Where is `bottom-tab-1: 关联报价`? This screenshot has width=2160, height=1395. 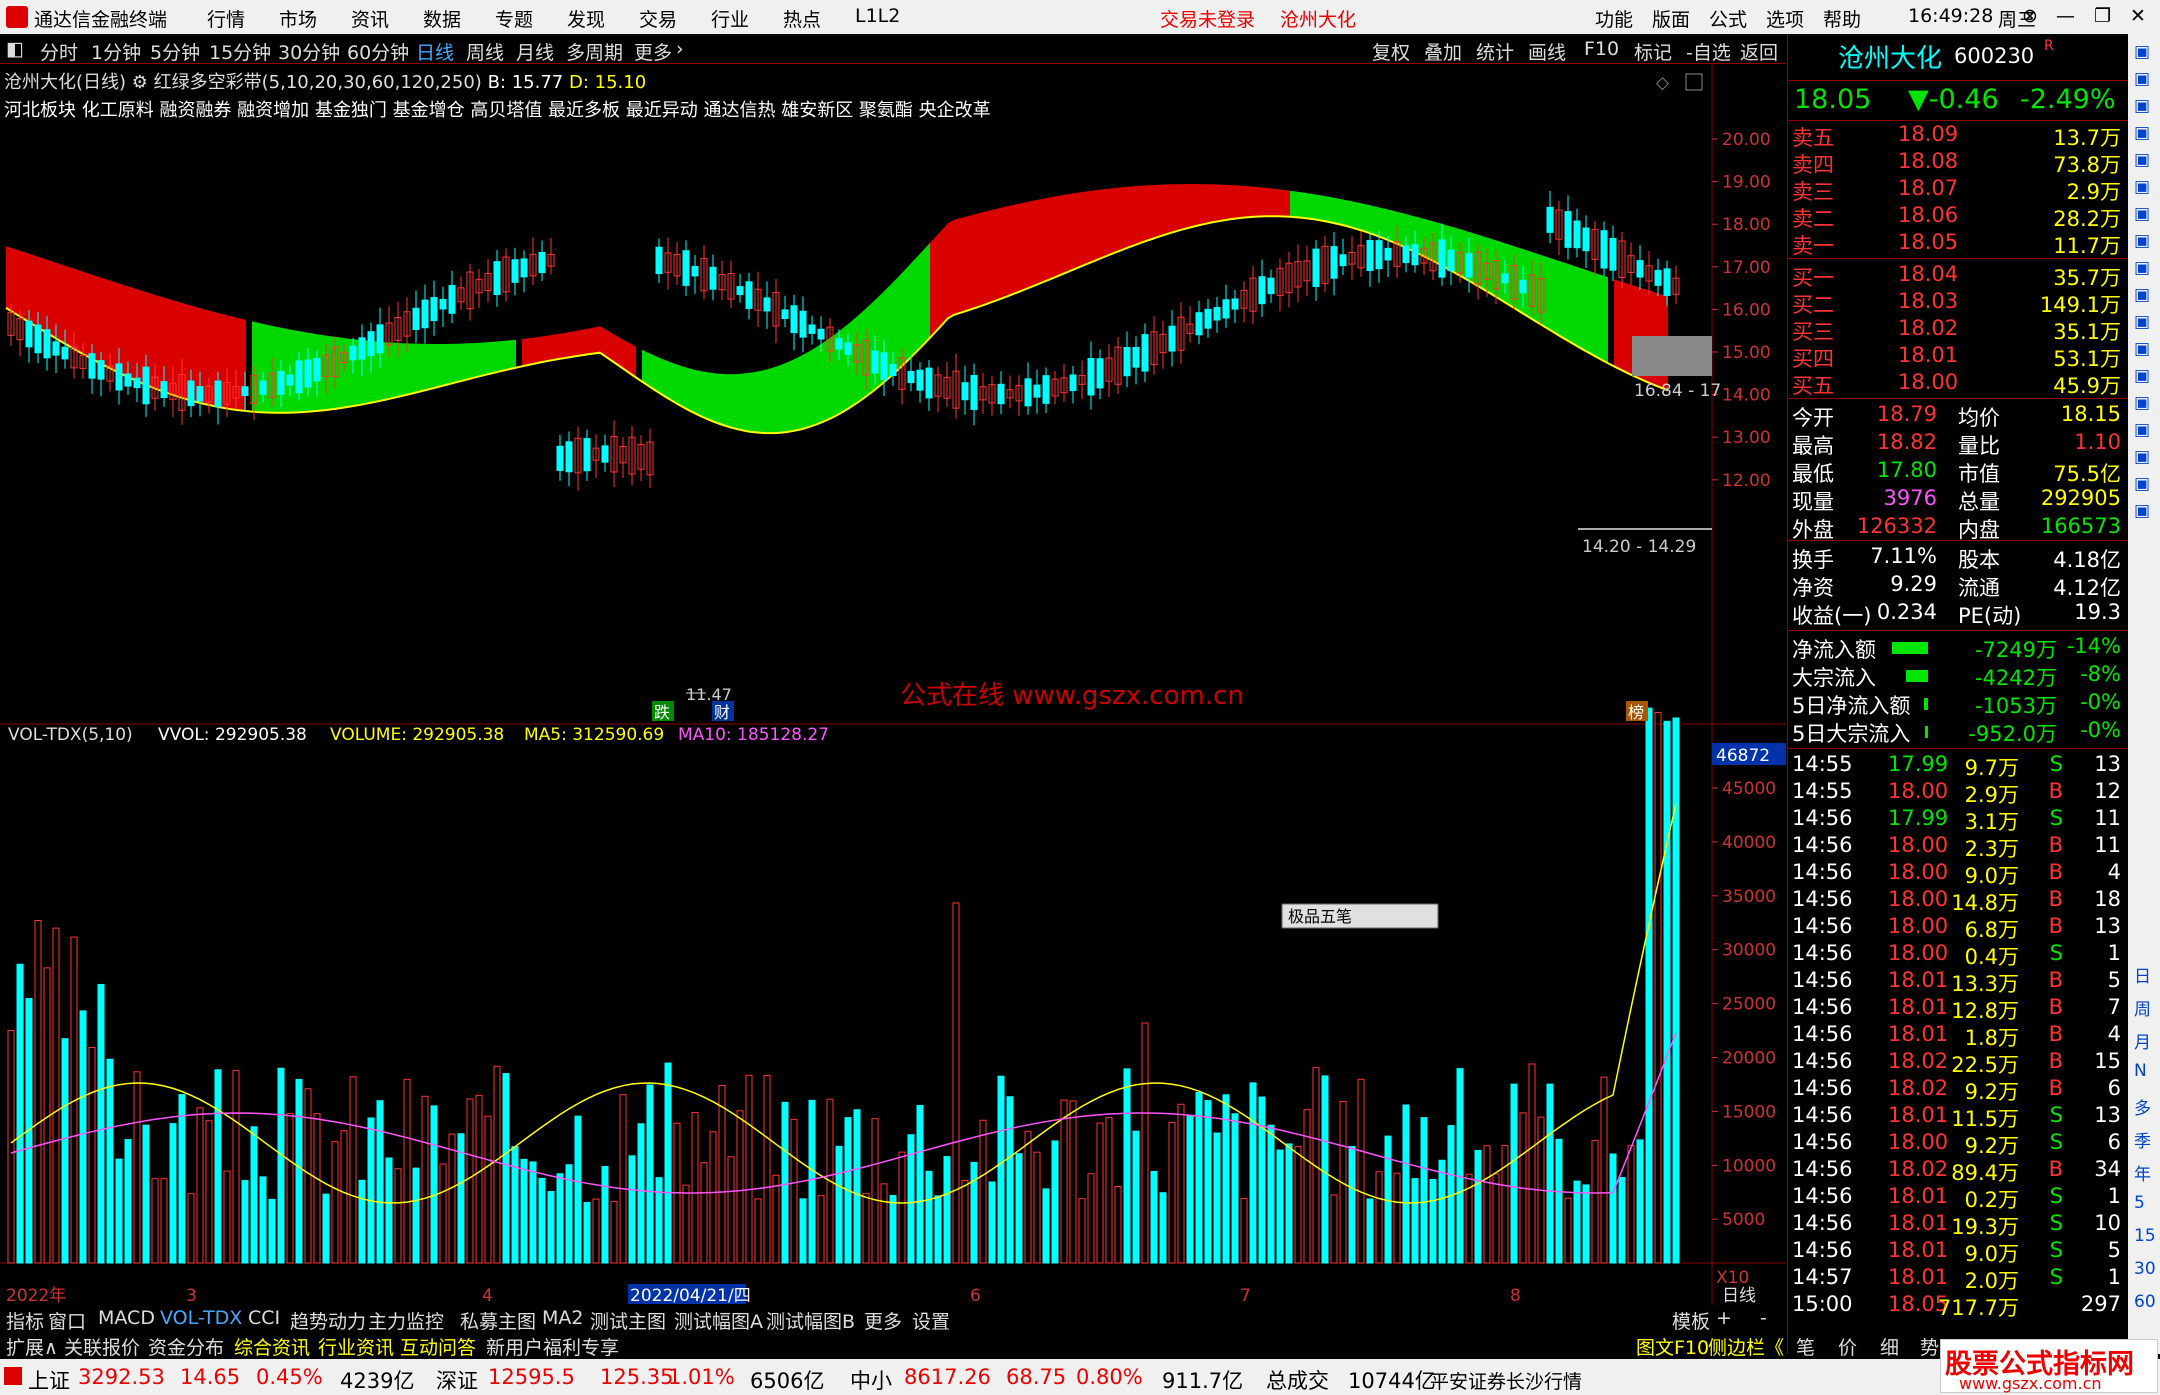
bottom-tab-1: 关联报价 is located at coordinates (102, 1346).